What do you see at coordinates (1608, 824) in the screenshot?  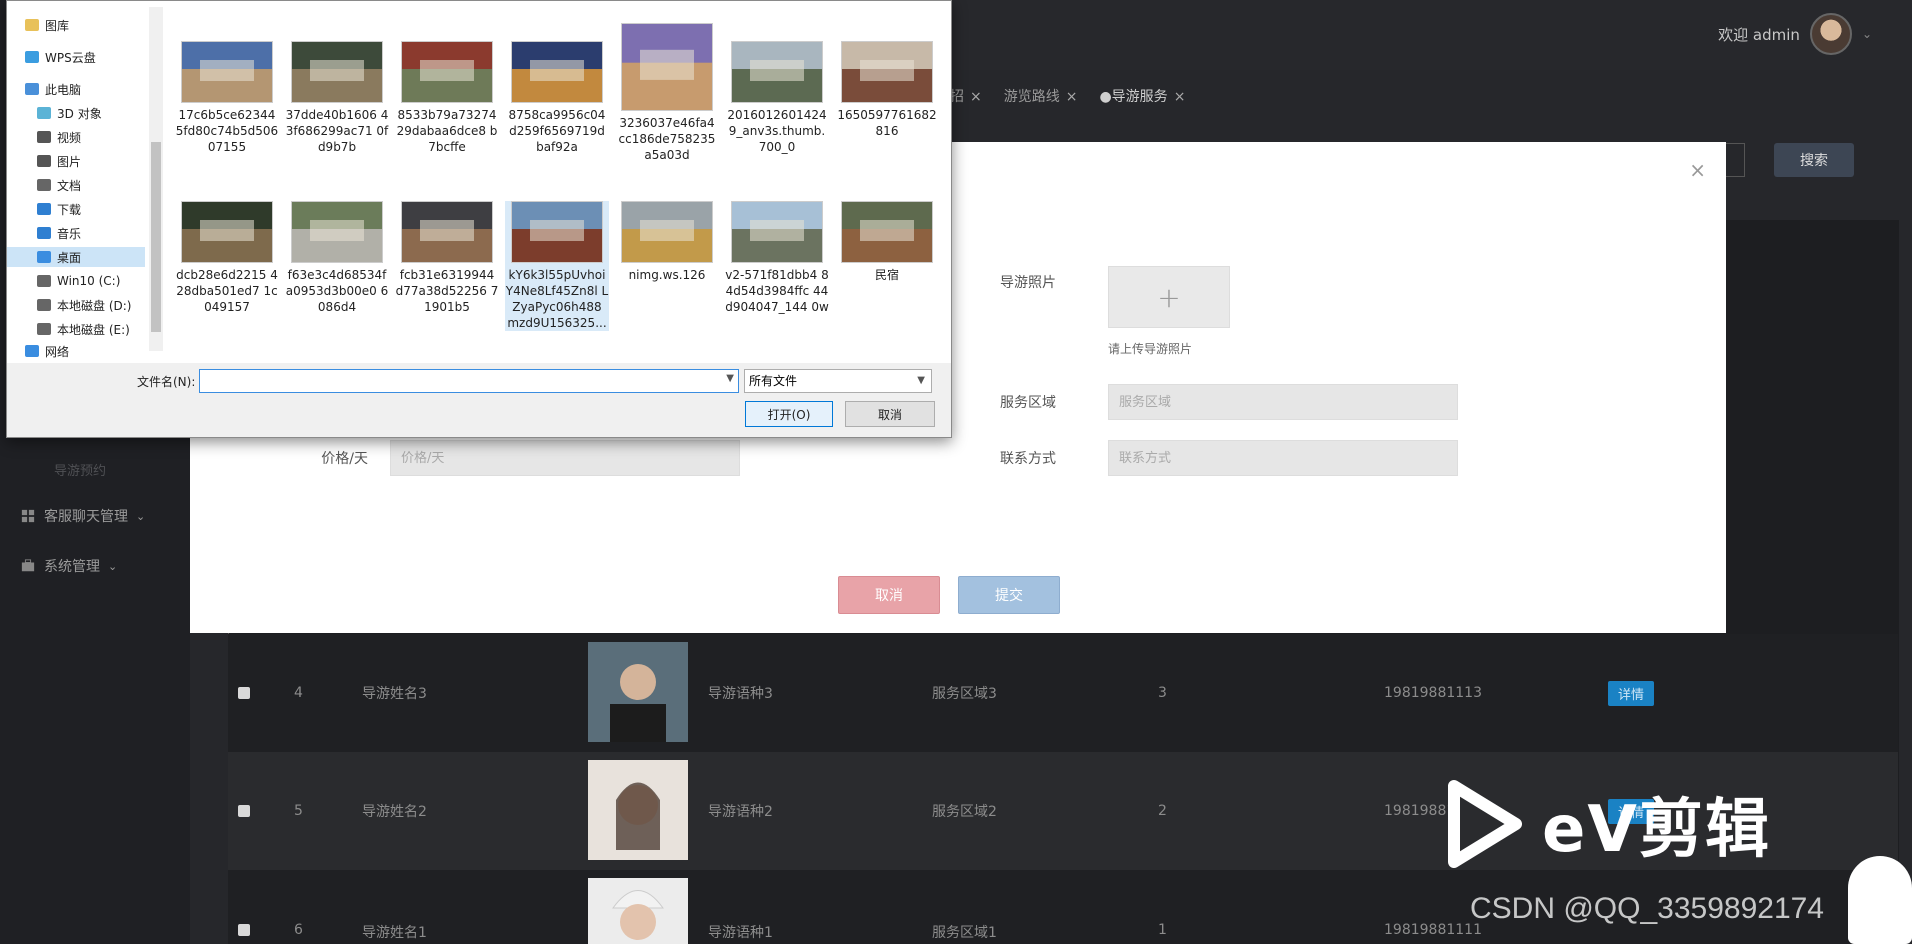 I see `ev-watermark: eV剪辑` at bounding box center [1608, 824].